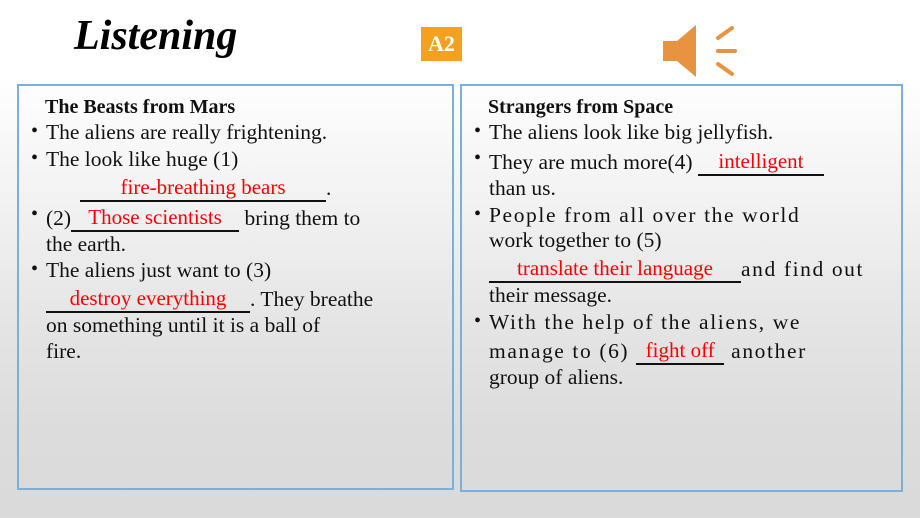 Image resolution: width=920 pixels, height=518 pixels. I want to click on bullet-text: than us., so click(522, 187).